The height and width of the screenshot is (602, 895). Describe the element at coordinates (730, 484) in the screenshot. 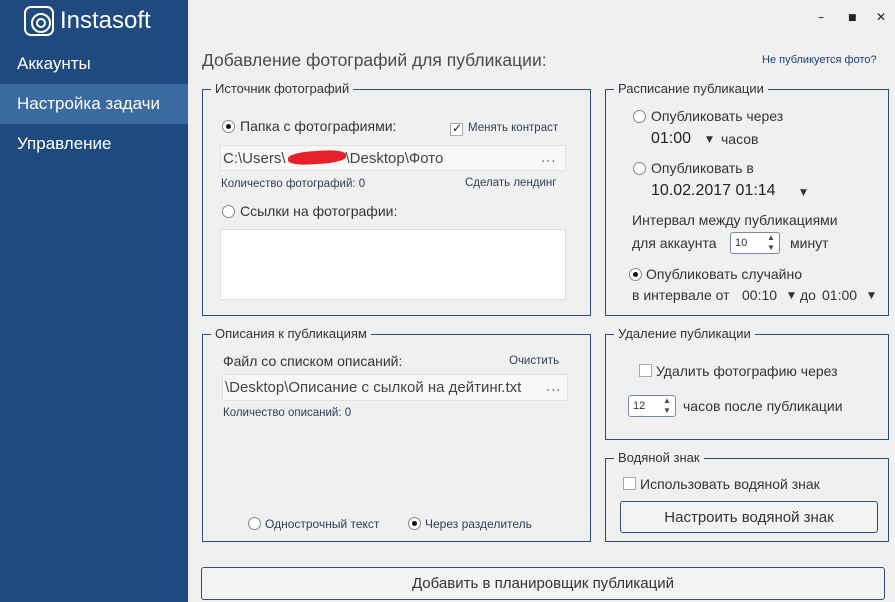

I see `use-watermark-label: Использовать водяной знак` at that location.